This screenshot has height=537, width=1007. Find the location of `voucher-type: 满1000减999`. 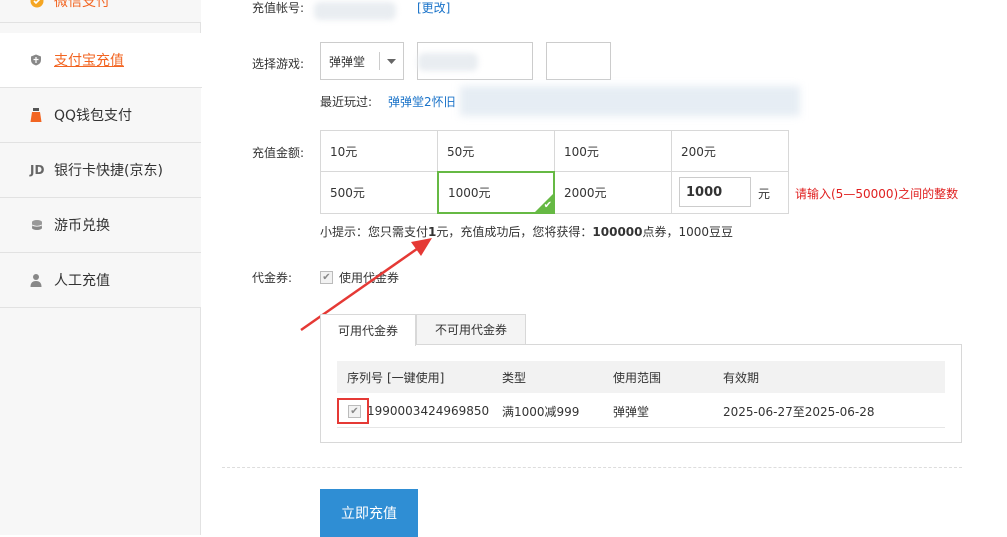

voucher-type: 满1000减999 is located at coordinates (541, 411).